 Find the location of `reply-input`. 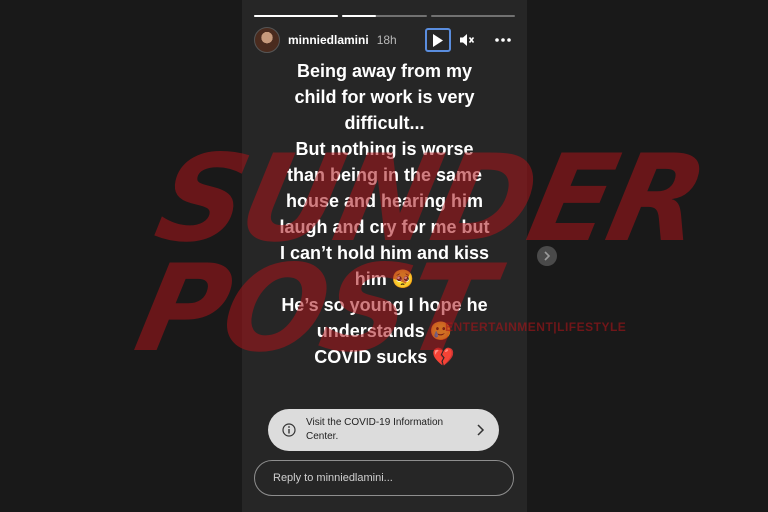

reply-input is located at coordinates (383, 478).